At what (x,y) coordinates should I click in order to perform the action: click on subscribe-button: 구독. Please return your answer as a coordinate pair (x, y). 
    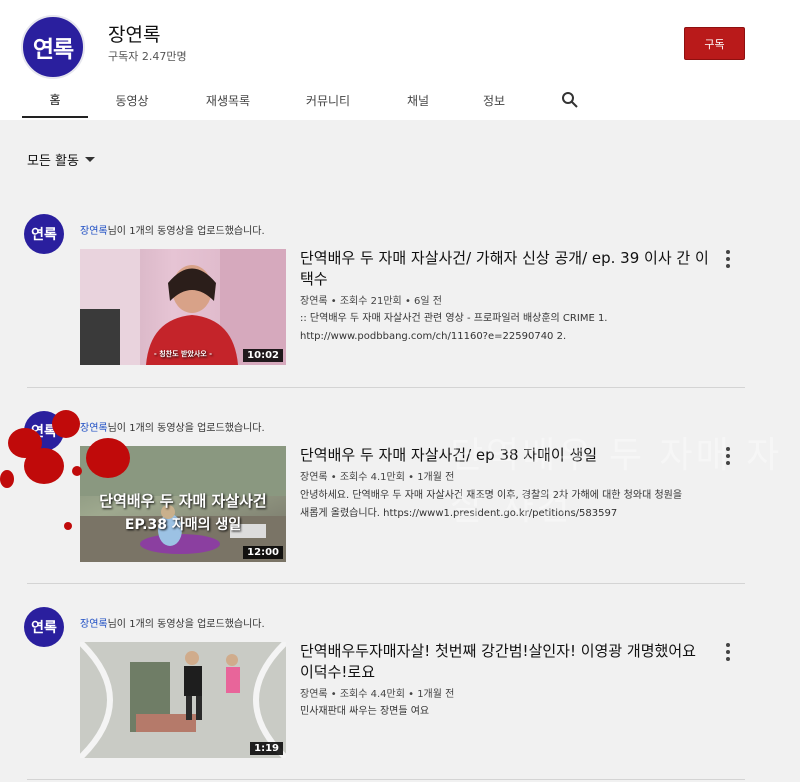
    Looking at the image, I should click on (714, 43).